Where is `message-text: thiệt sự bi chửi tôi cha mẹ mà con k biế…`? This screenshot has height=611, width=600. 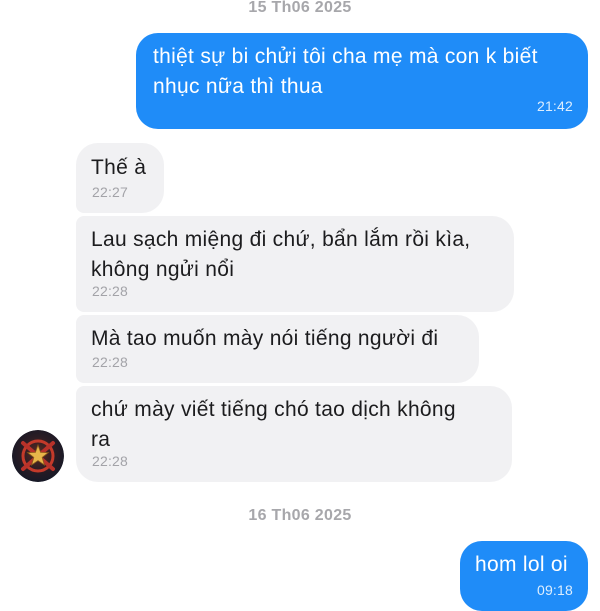
message-text: thiệt sự bi chửi tôi cha mẹ mà con k biế… is located at coordinates (345, 71).